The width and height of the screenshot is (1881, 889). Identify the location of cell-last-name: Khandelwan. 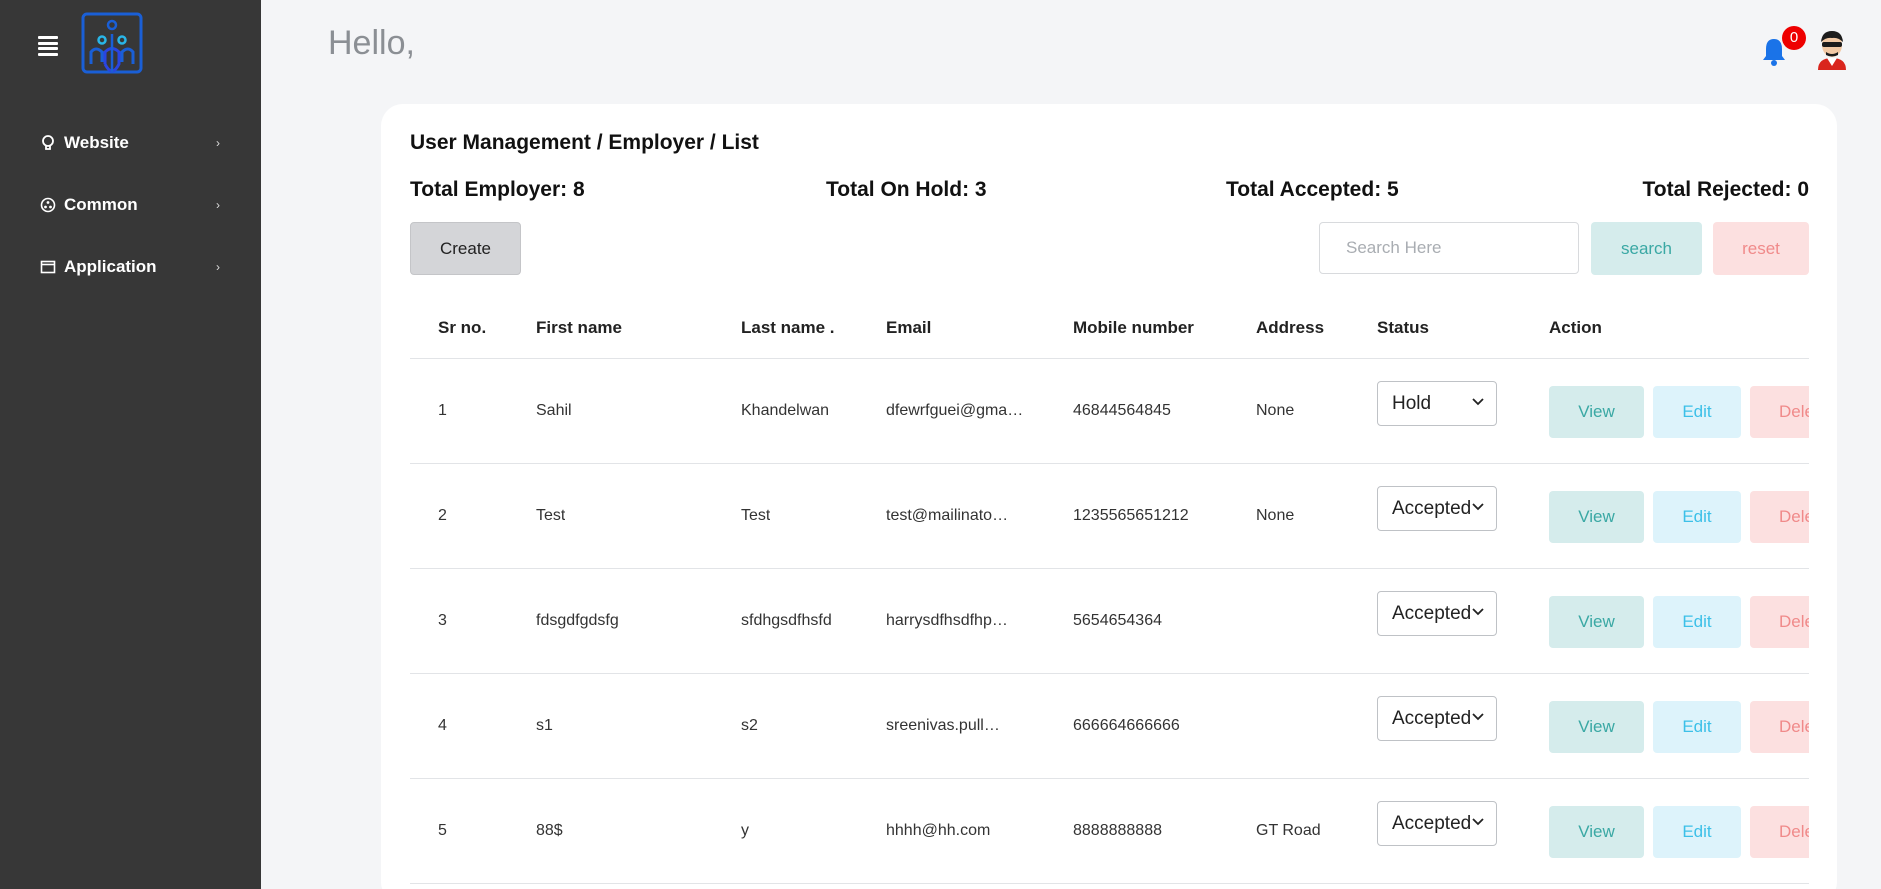
(785, 410).